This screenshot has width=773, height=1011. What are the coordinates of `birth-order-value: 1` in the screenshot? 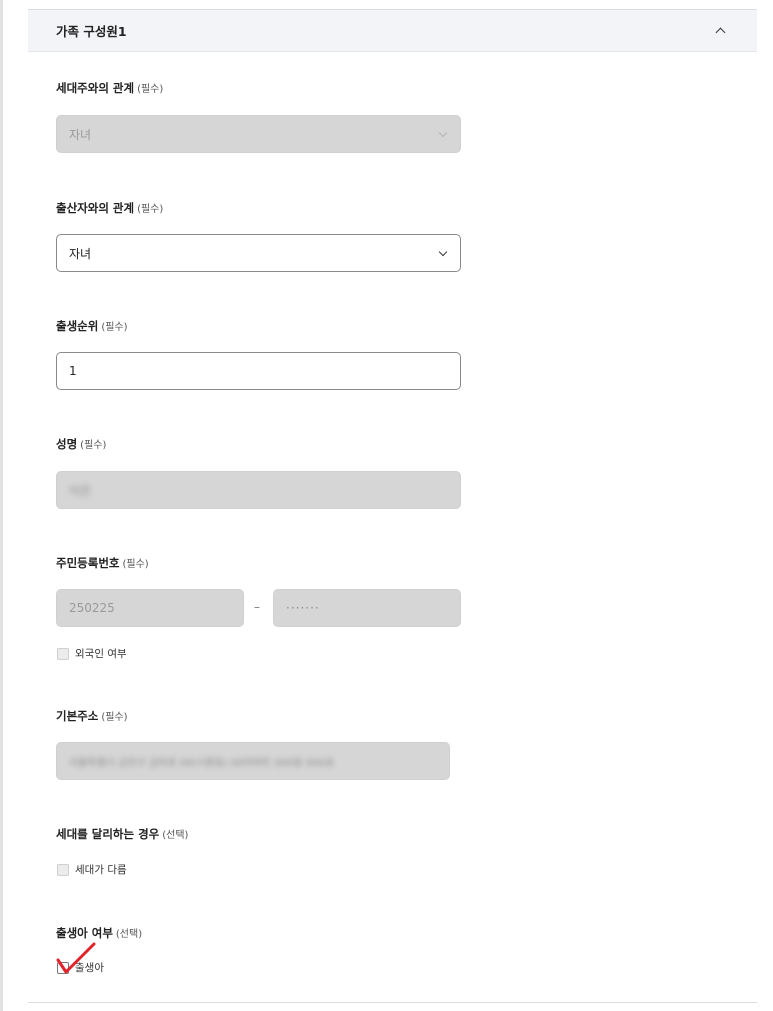 It's located at (73, 371).